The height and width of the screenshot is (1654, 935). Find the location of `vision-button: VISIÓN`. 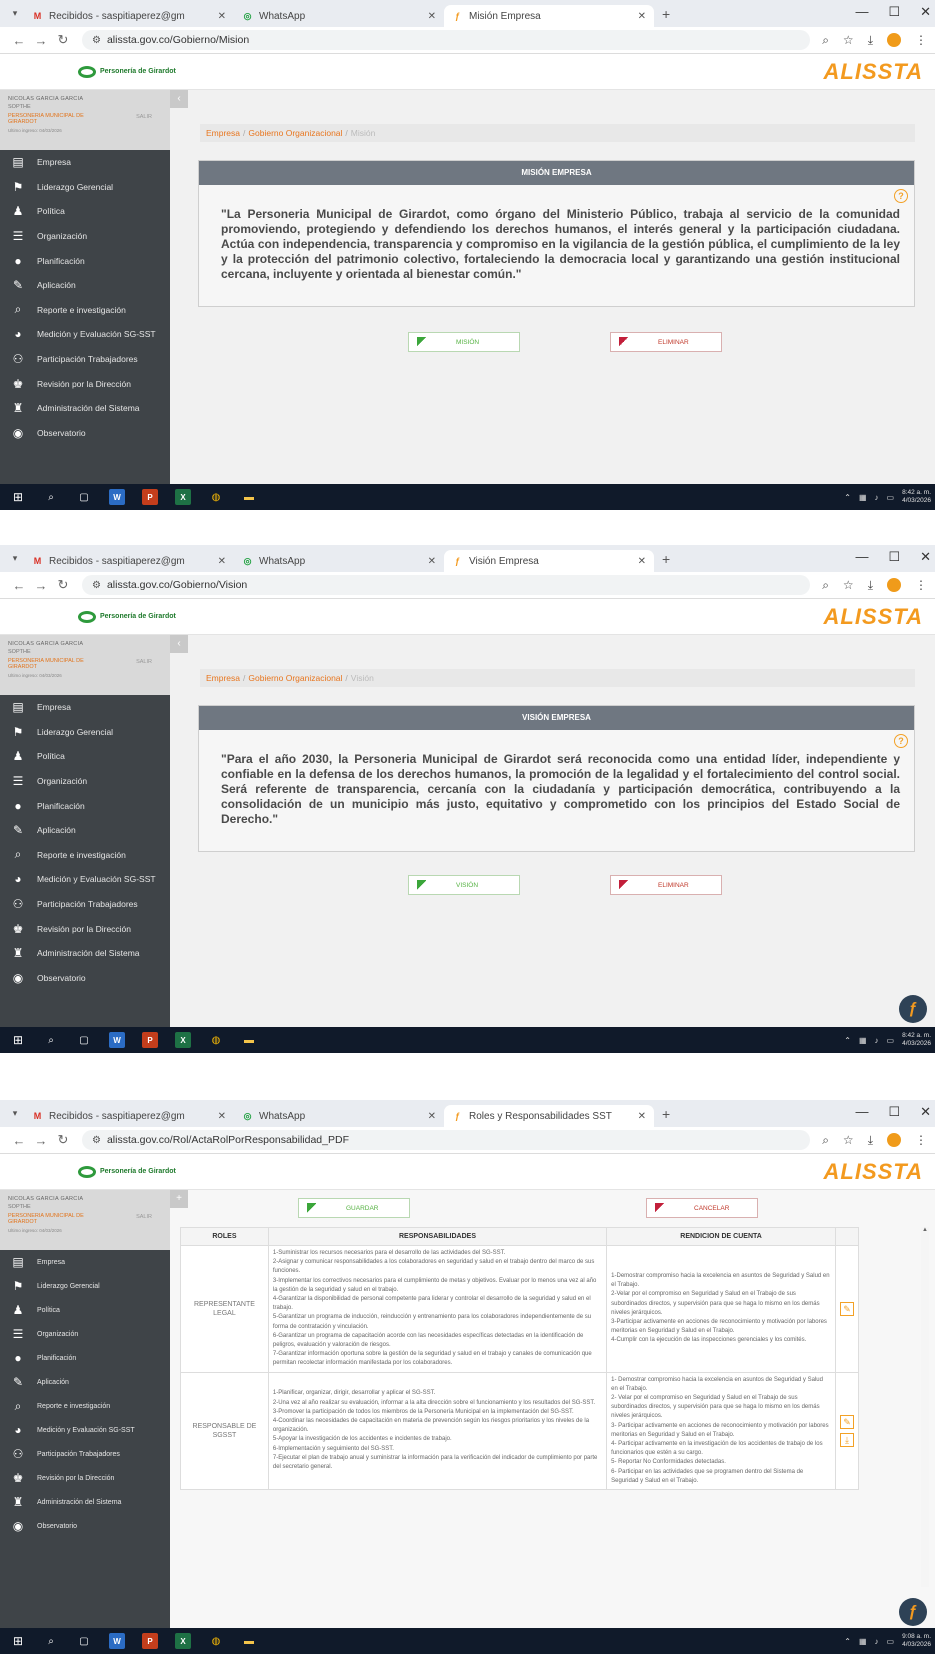

vision-button: VISIÓN is located at coordinates (464, 885).